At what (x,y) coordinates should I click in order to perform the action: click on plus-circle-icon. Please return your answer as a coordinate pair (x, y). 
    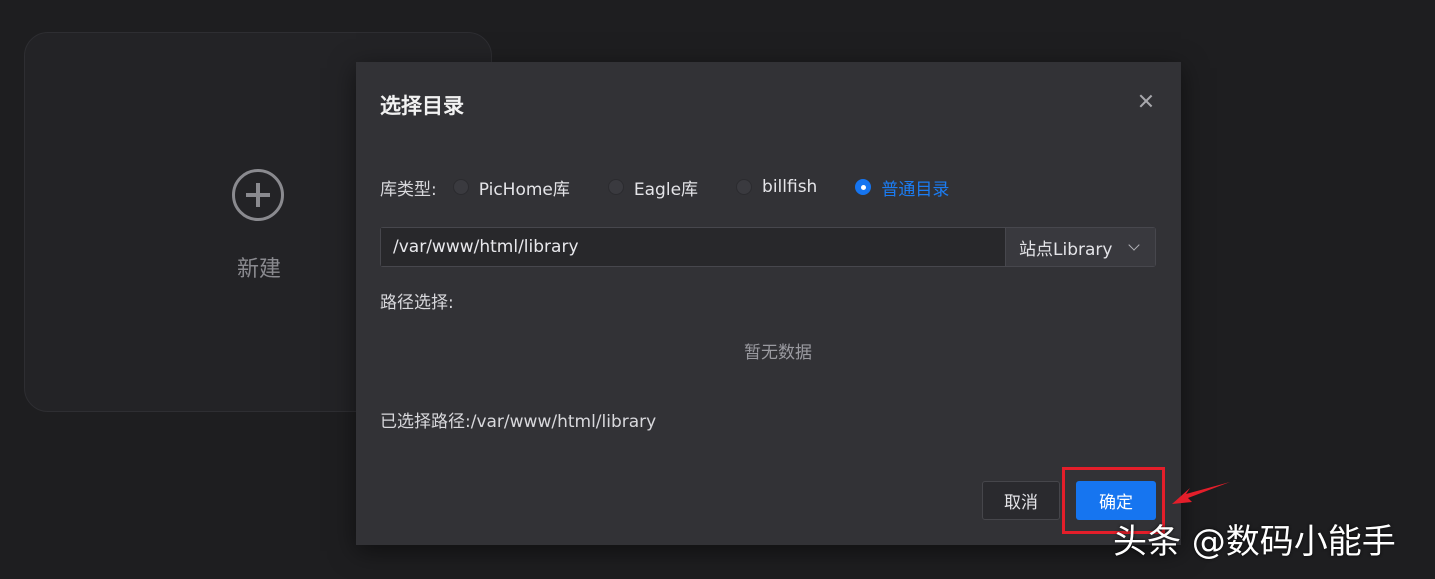
    Looking at the image, I should click on (258, 195).